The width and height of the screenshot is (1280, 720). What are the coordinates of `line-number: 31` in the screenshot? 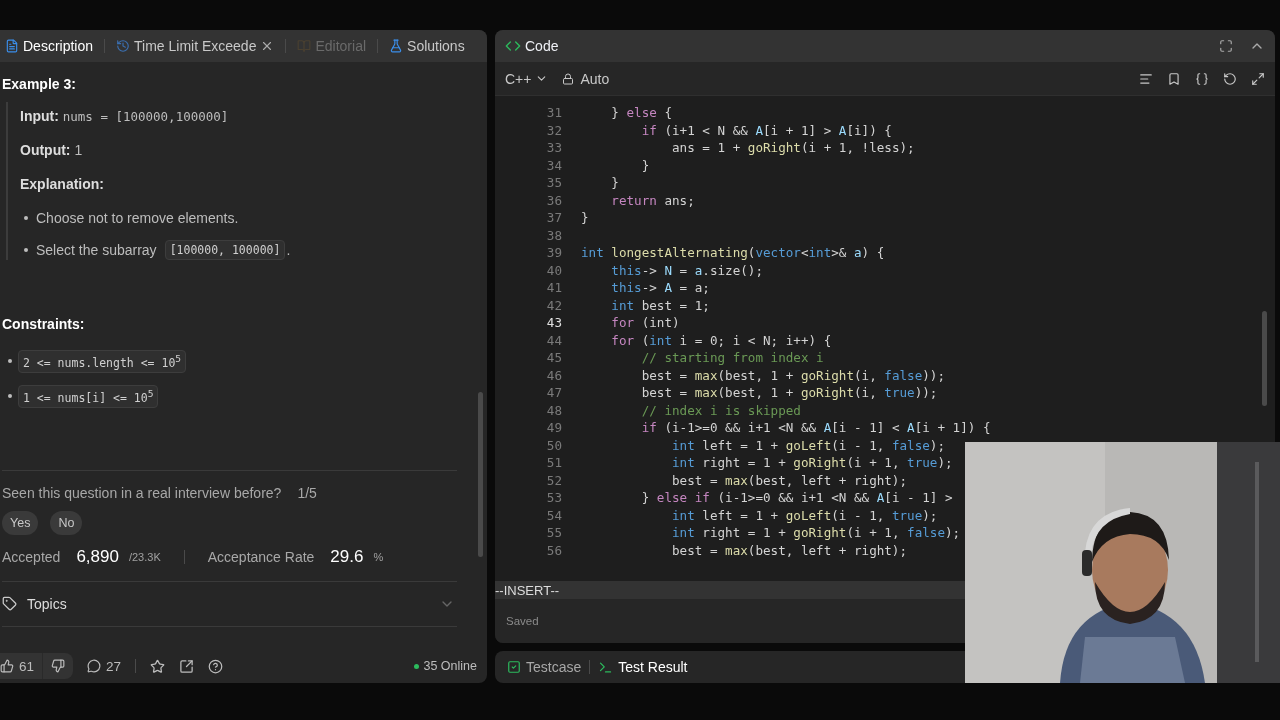 It's located at (553, 113).